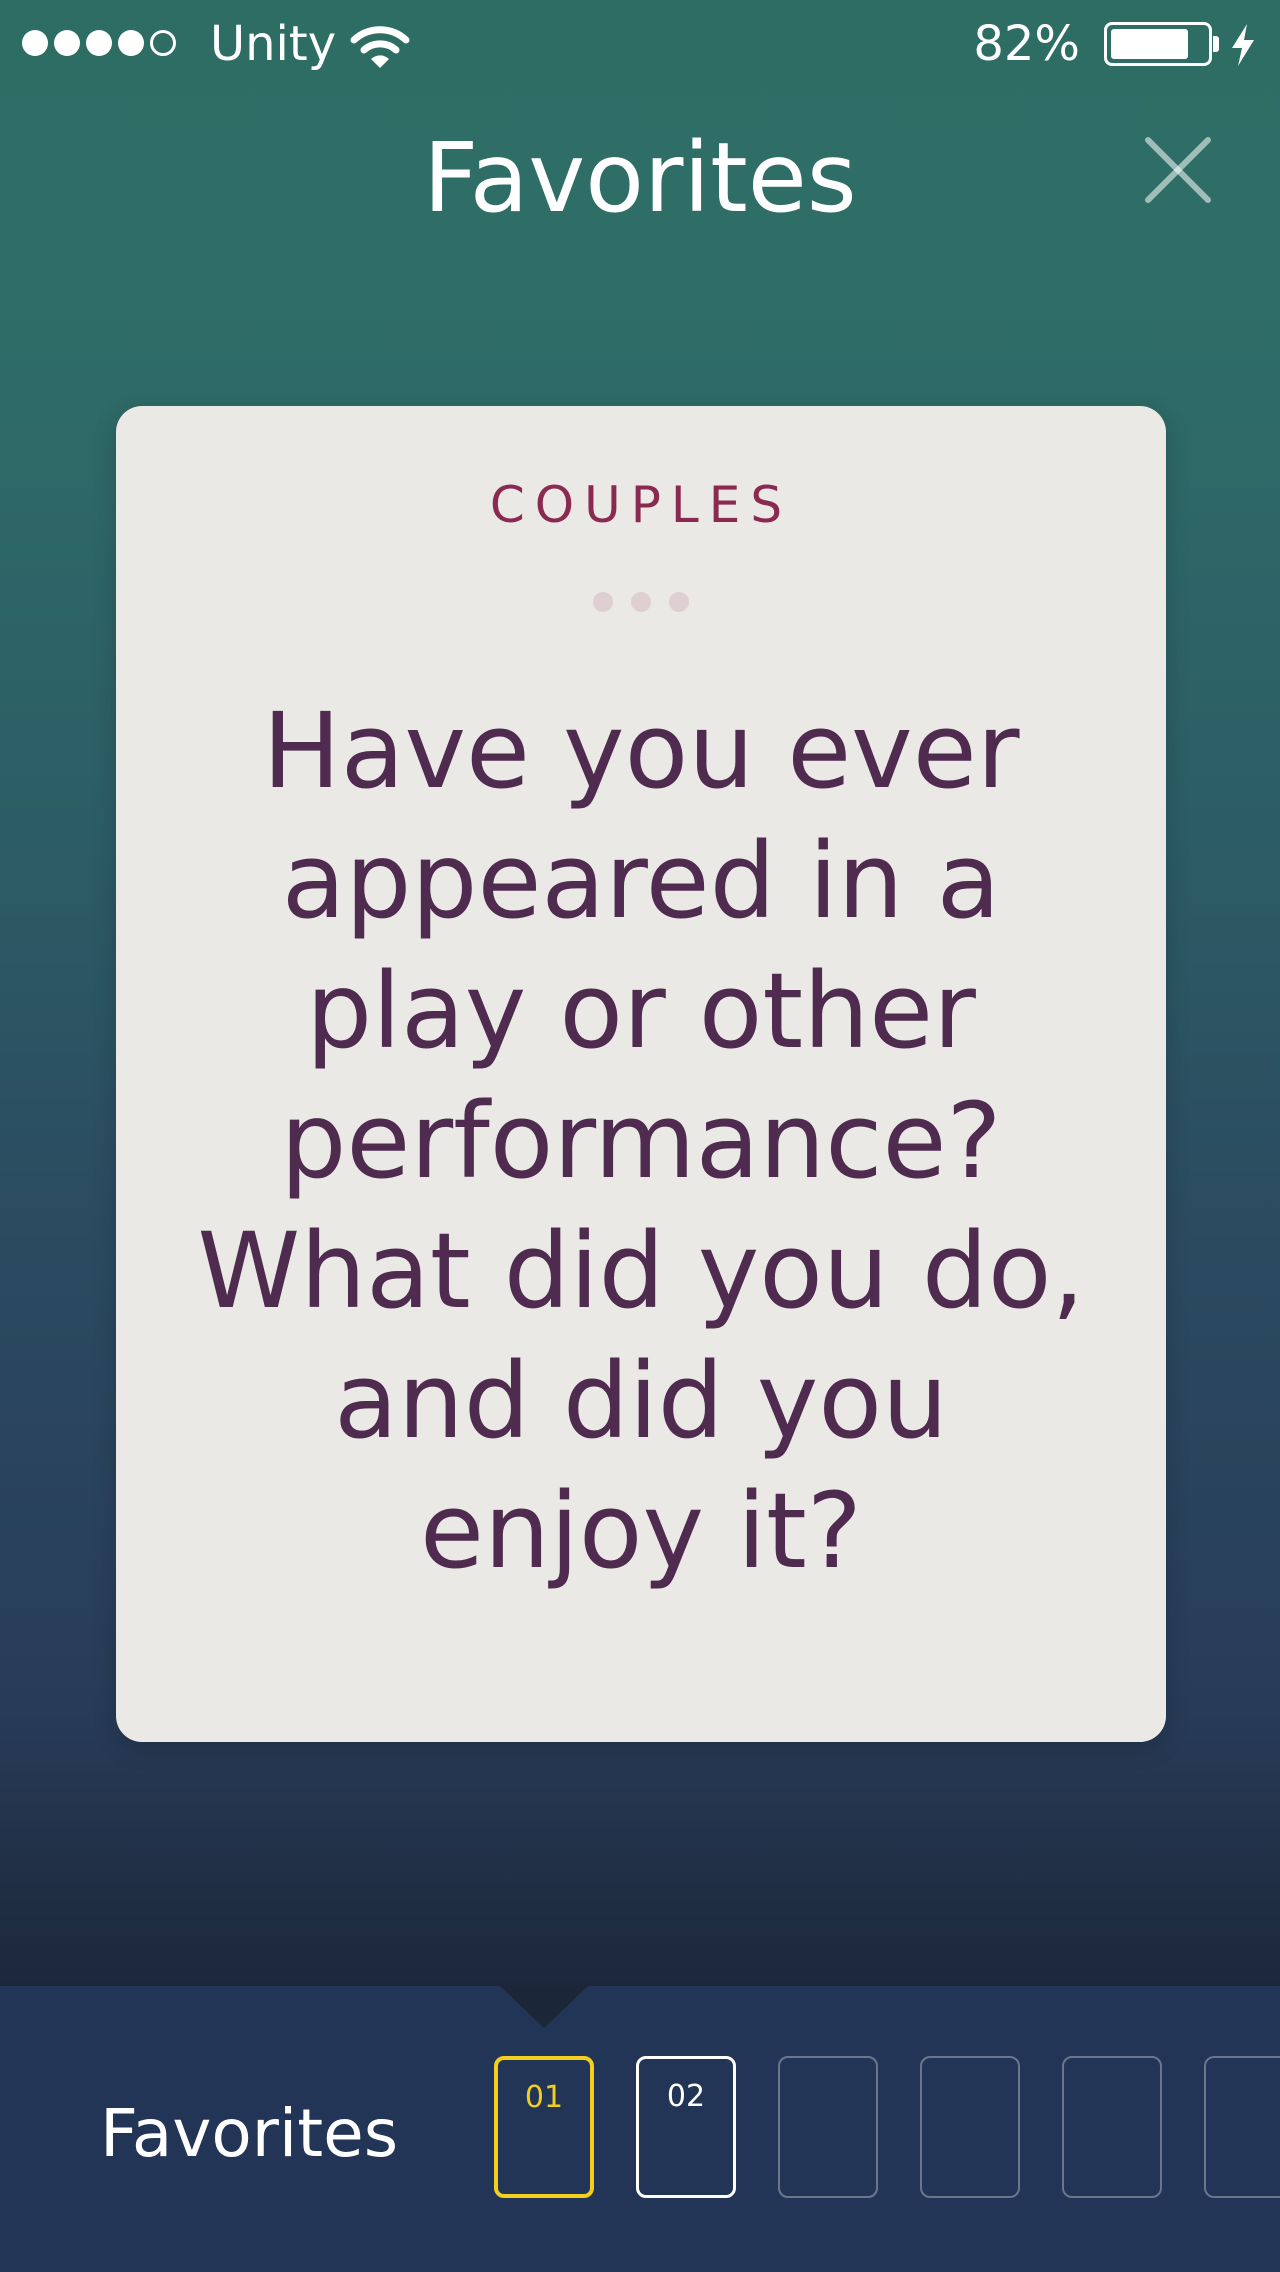 Image resolution: width=1280 pixels, height=2272 pixels. What do you see at coordinates (1026, 44) in the screenshot?
I see `battery-percentage: 82%` at bounding box center [1026, 44].